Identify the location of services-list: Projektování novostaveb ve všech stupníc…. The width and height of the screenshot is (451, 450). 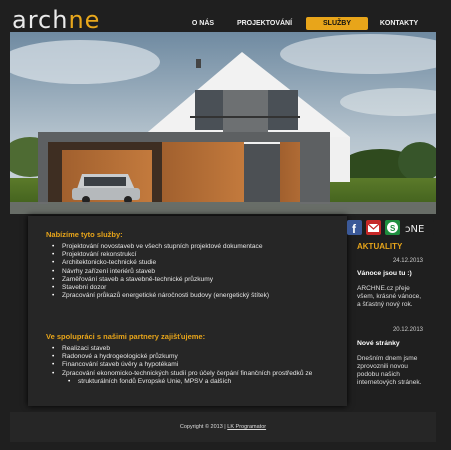
(157, 271).